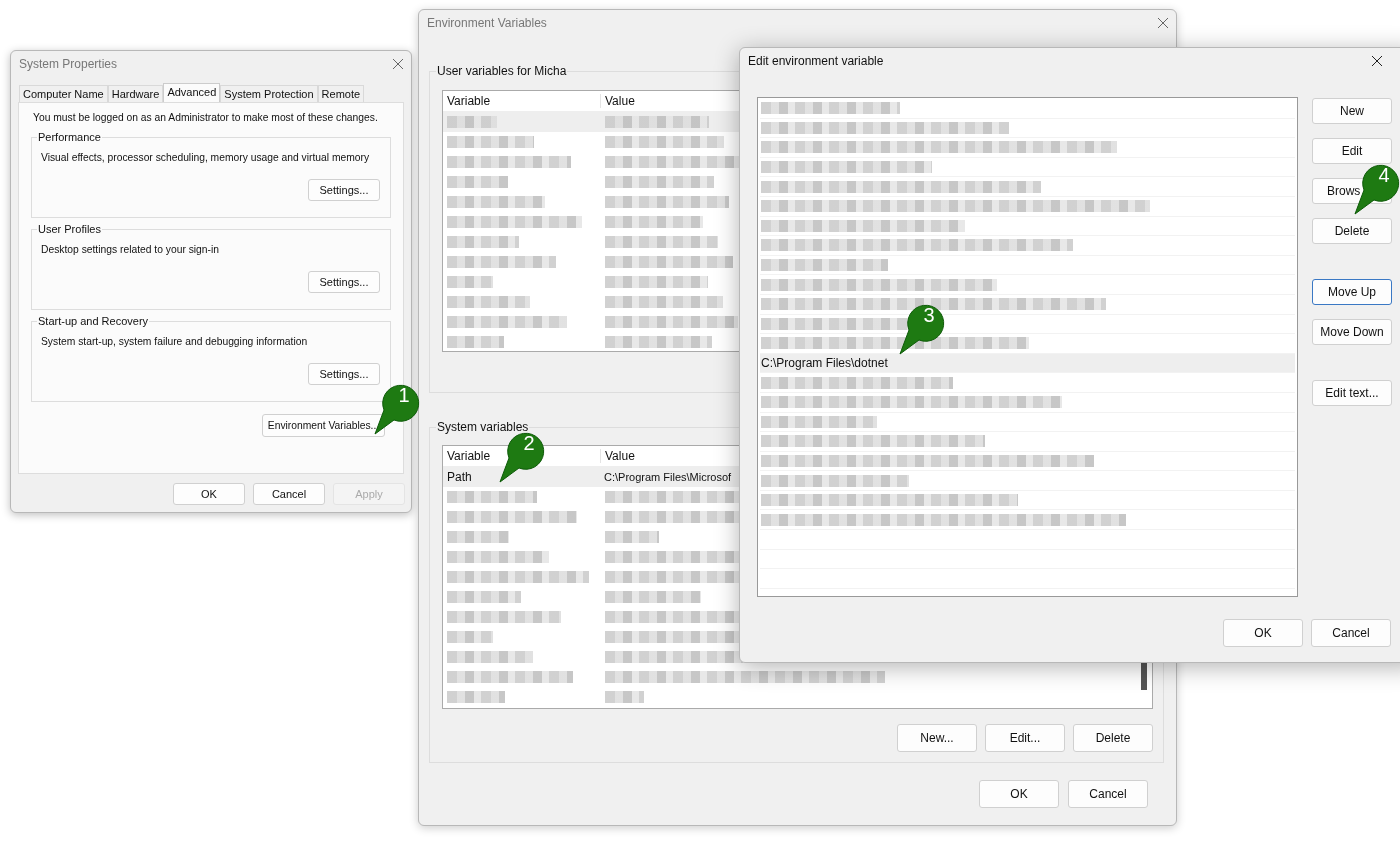 The image size is (1400, 845). I want to click on group-title: Start-up and Recovery, so click(93, 321).